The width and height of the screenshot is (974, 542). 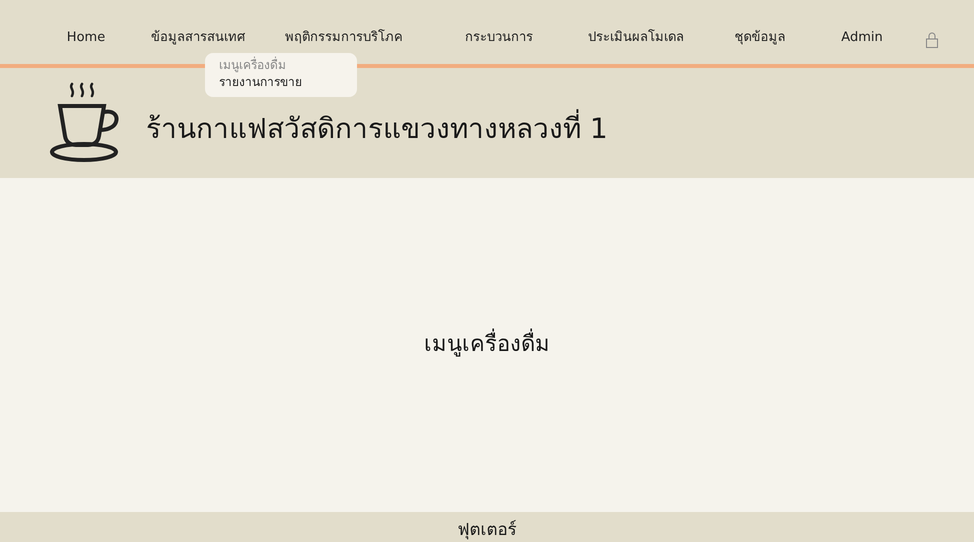 I want to click on nav-link: ข้อมูลสารสนเทศ, so click(x=198, y=37).